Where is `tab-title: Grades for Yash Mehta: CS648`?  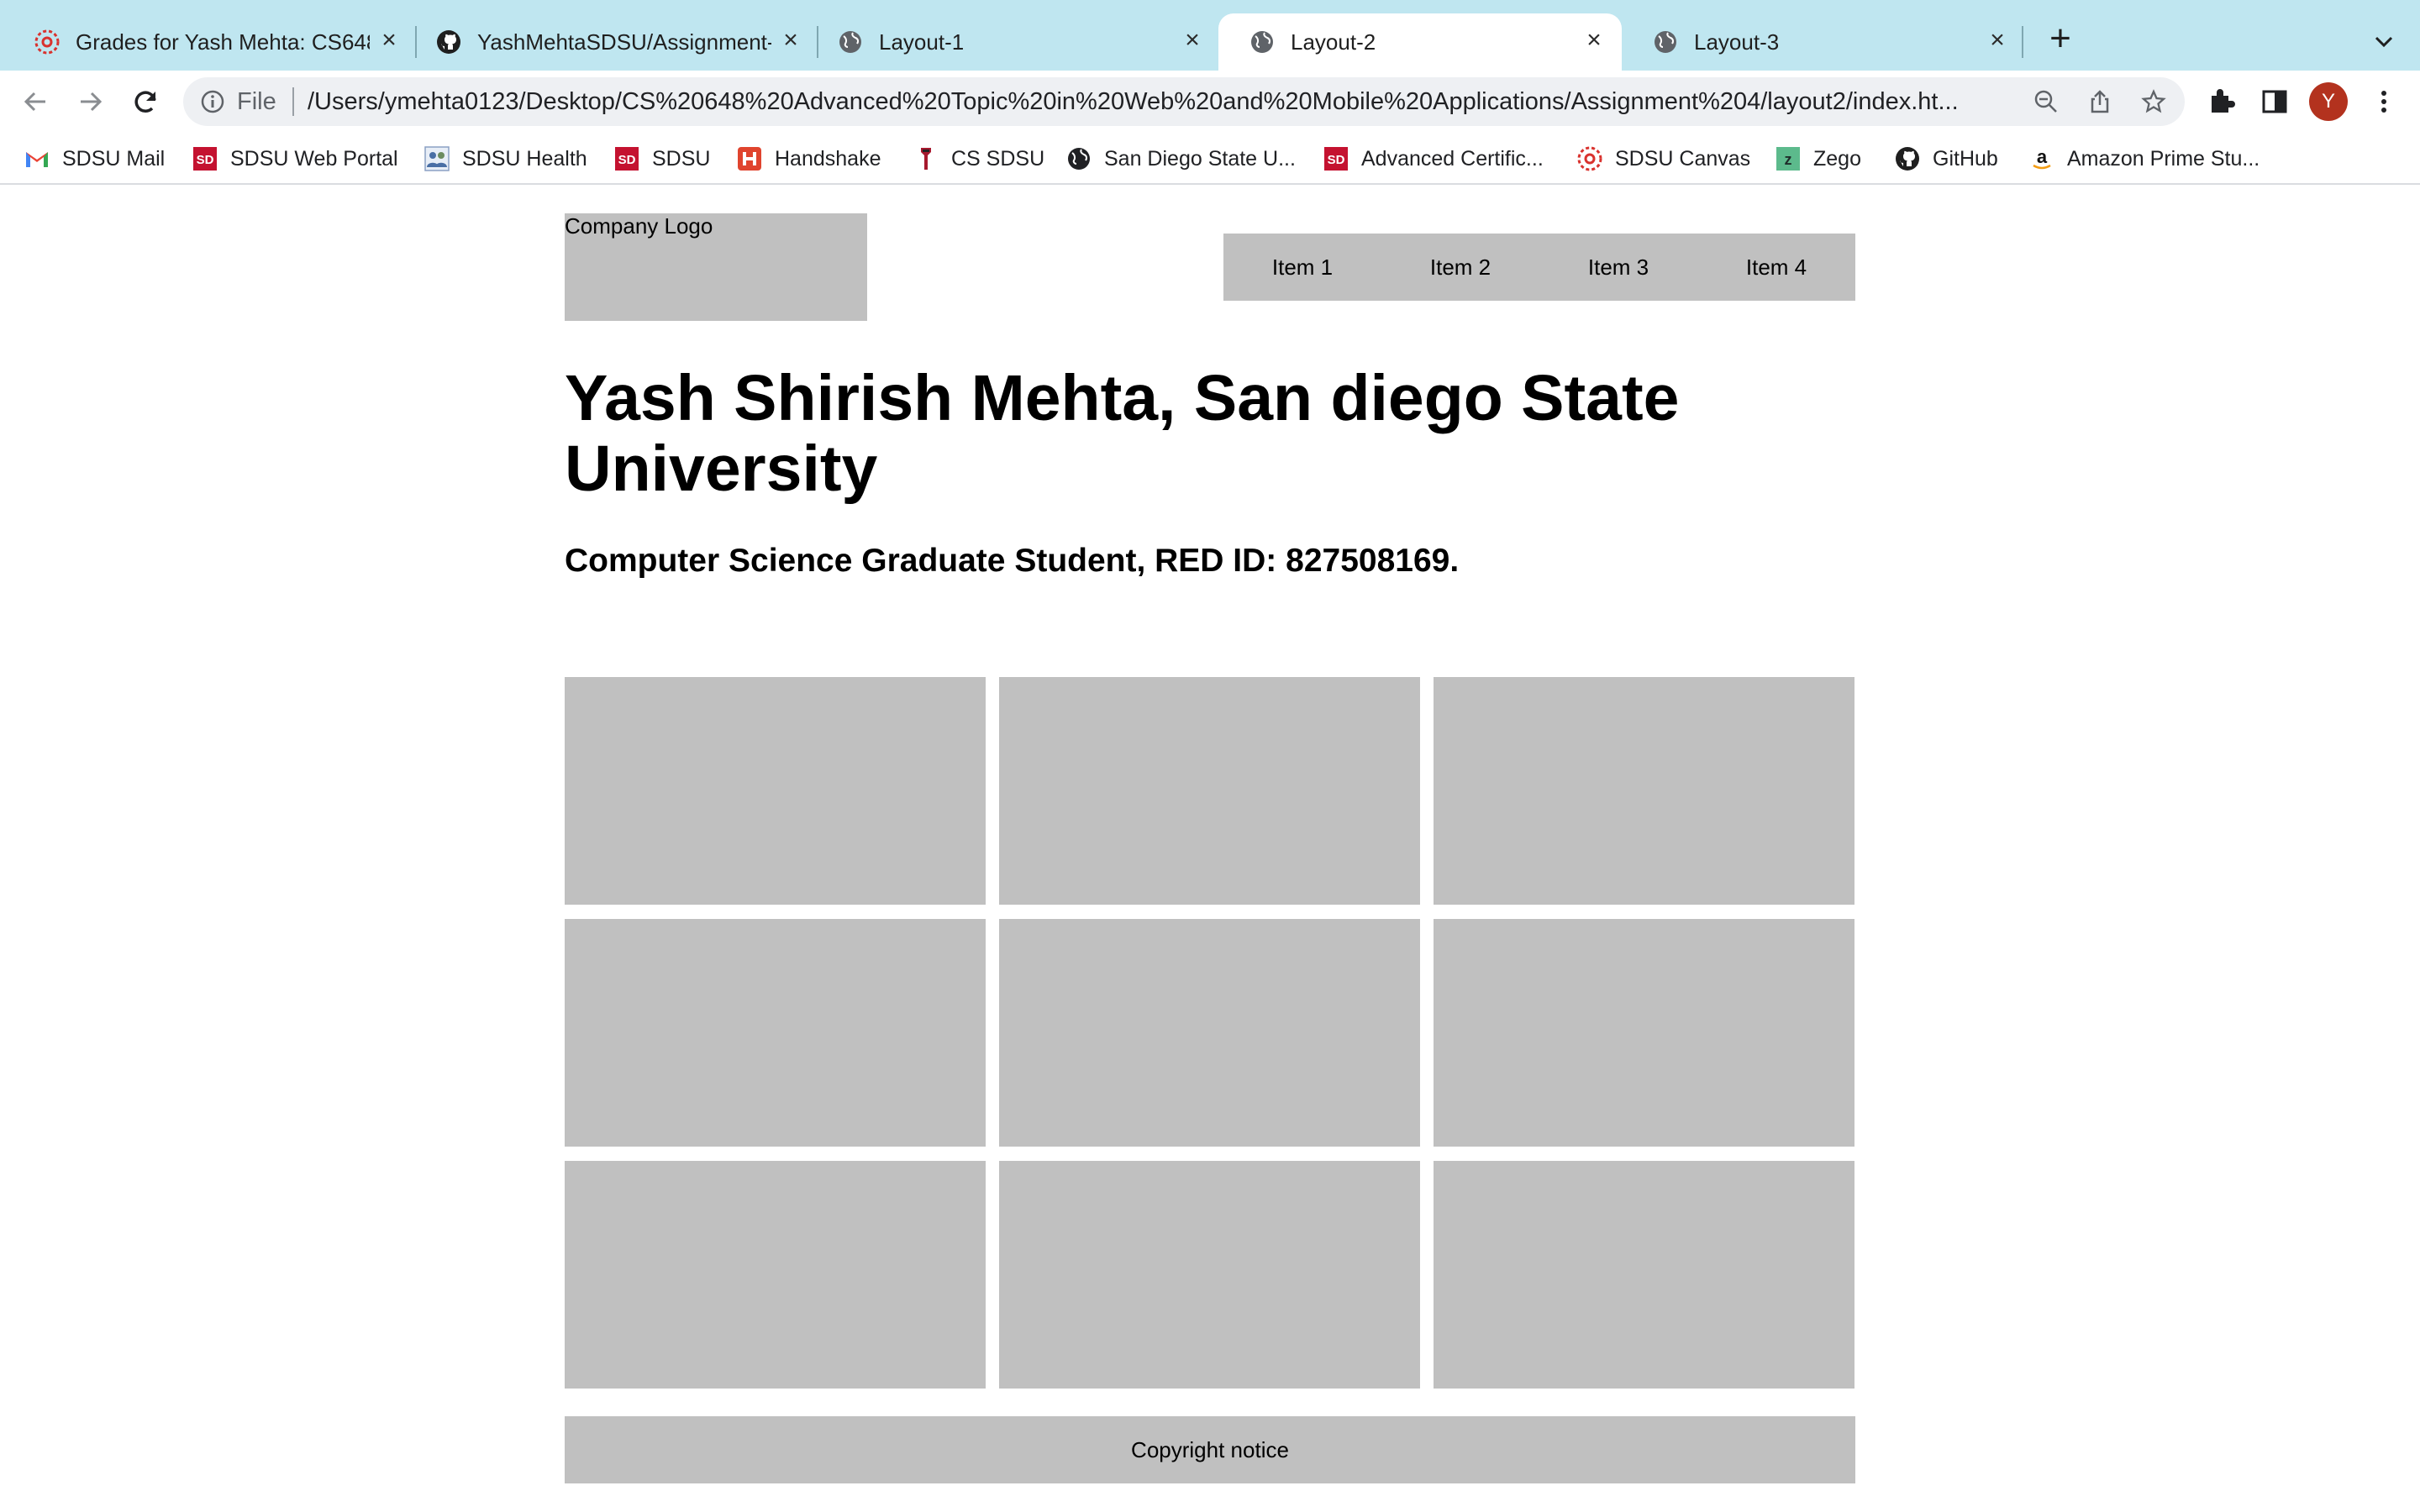 tab-title: Grades for Yash Mehta: CS648 is located at coordinates (223, 42).